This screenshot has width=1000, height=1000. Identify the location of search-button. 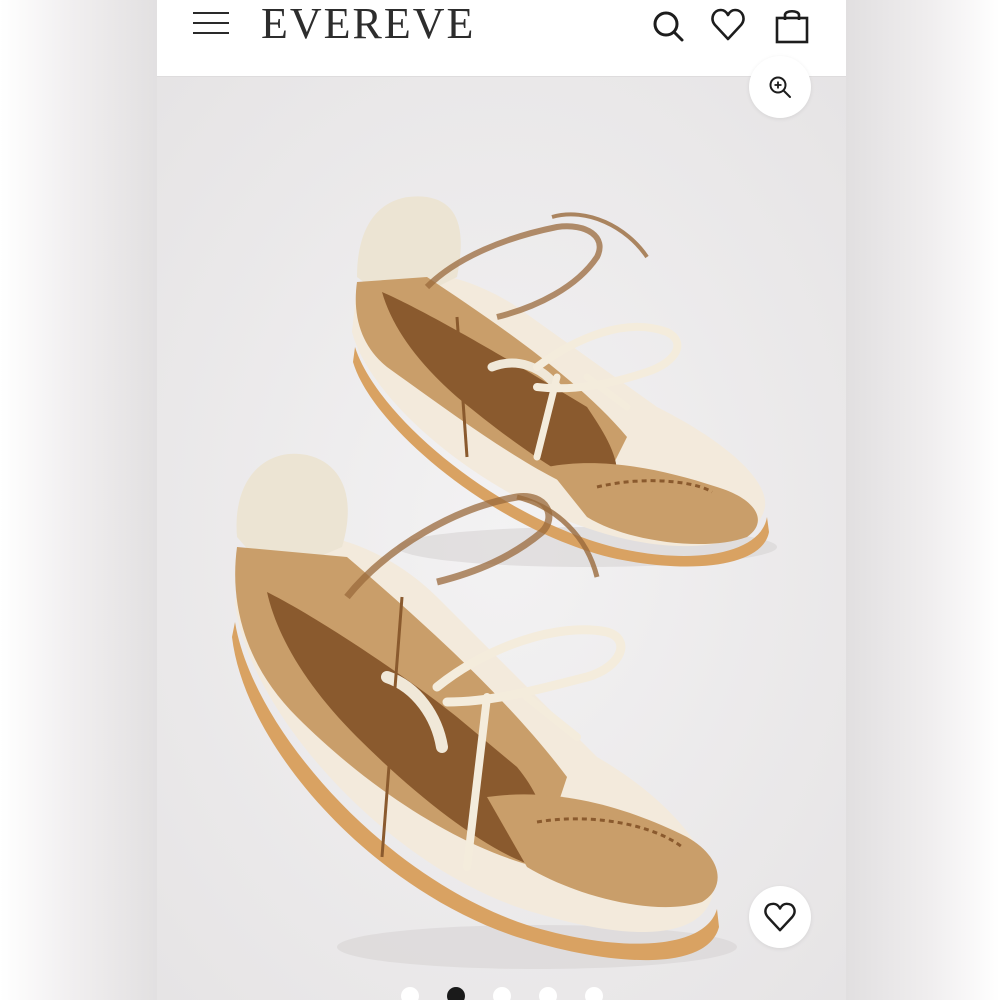
(668, 25).